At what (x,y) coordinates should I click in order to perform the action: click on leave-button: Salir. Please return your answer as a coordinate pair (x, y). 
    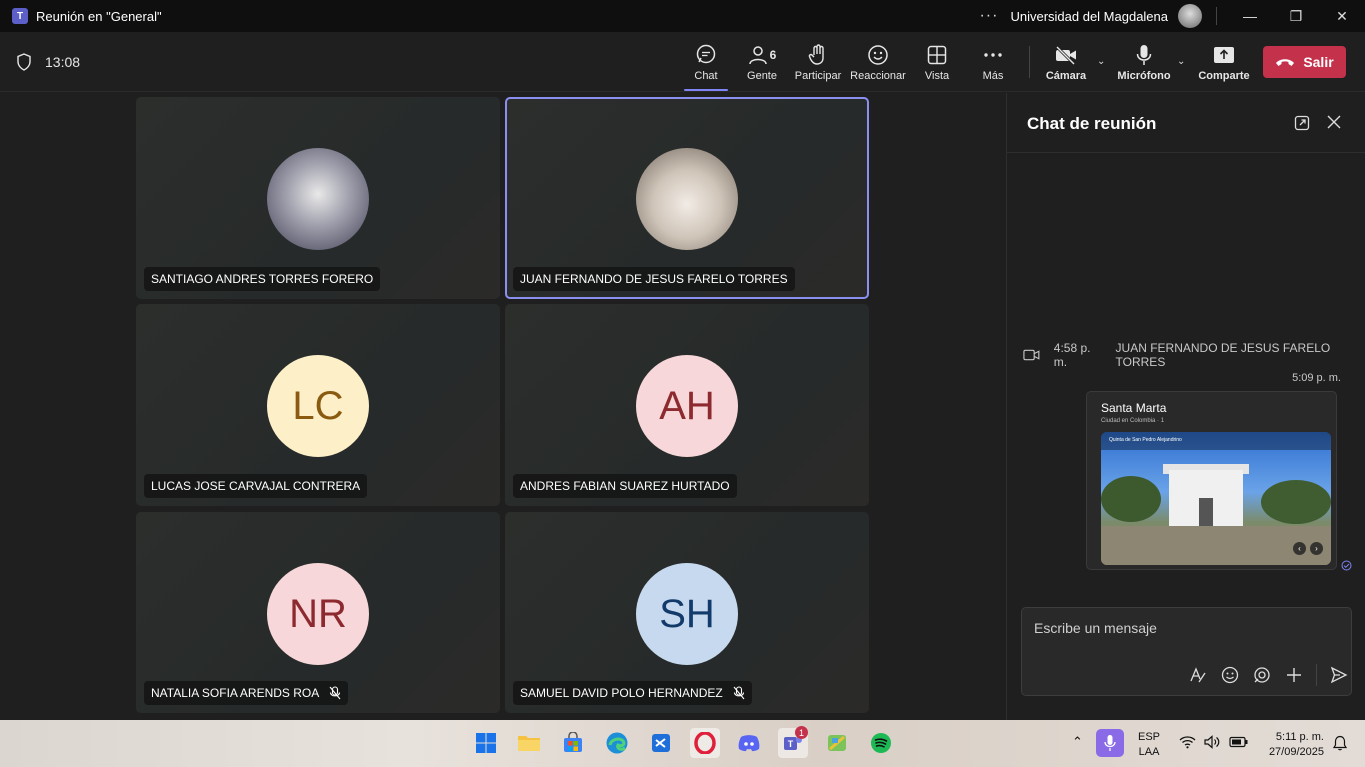
    Looking at the image, I should click on (1304, 62).